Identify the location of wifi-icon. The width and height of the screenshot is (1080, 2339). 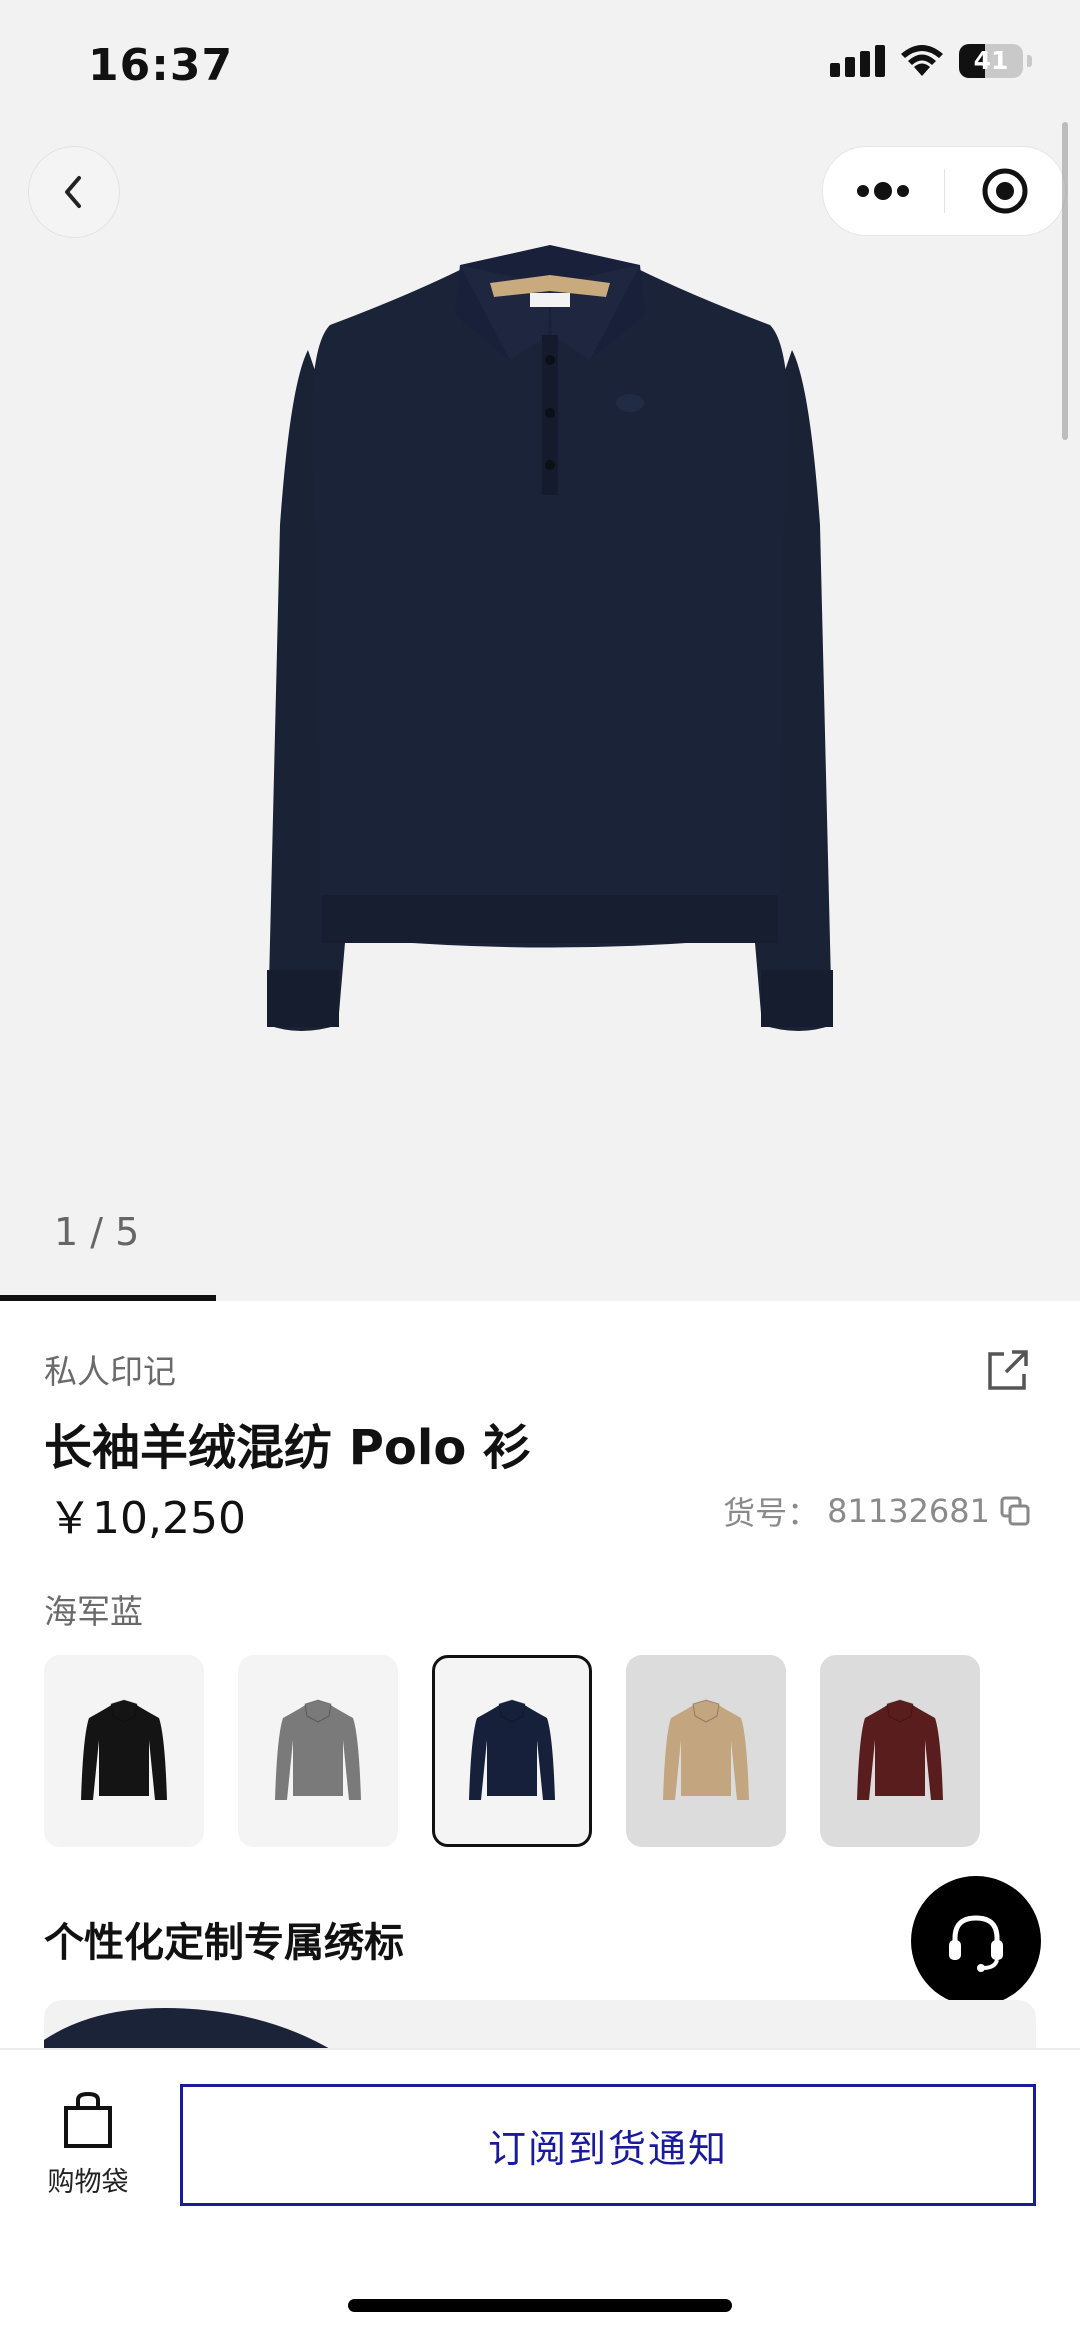
(922, 60).